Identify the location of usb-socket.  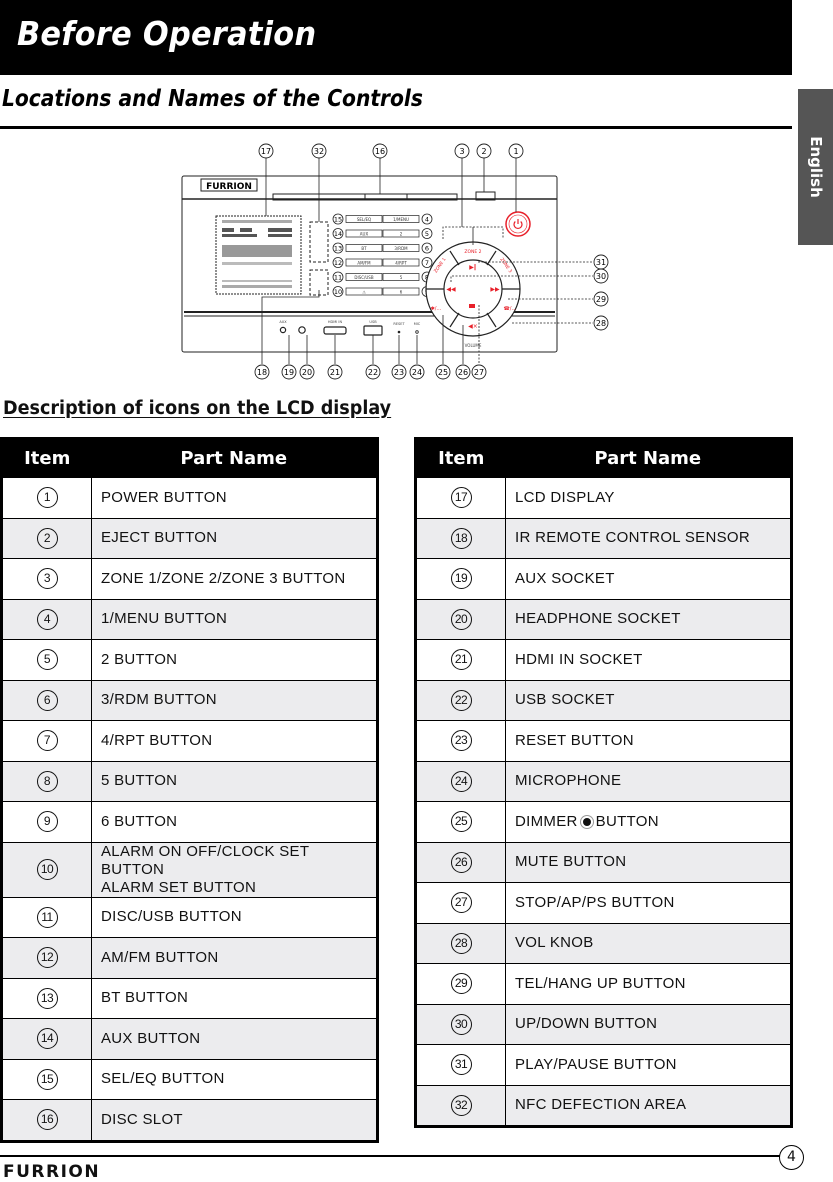
(373, 330).